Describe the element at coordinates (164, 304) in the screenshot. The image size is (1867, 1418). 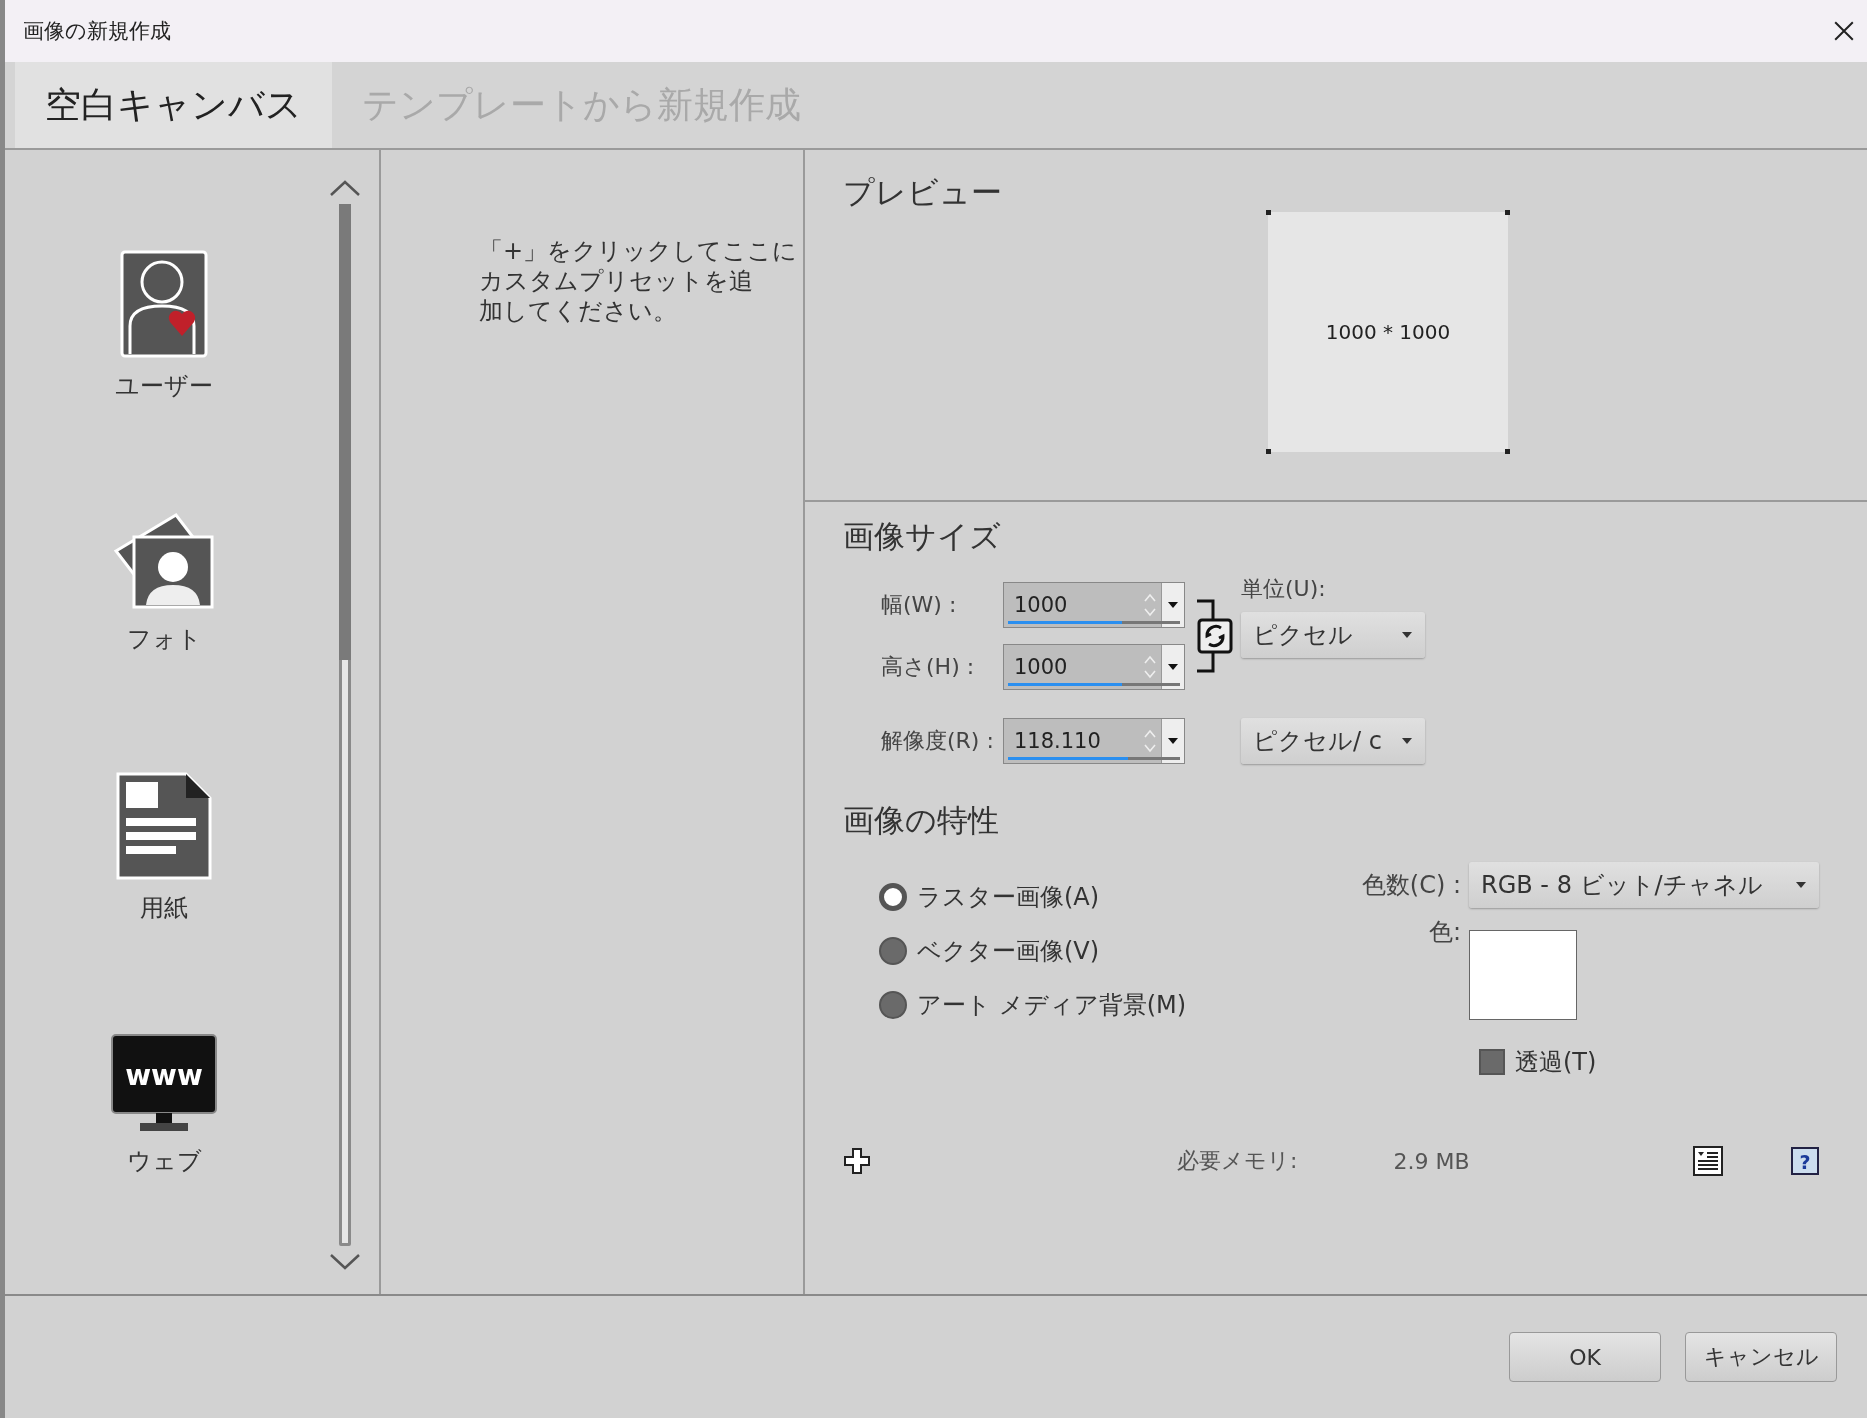
I see `user-icon` at that location.